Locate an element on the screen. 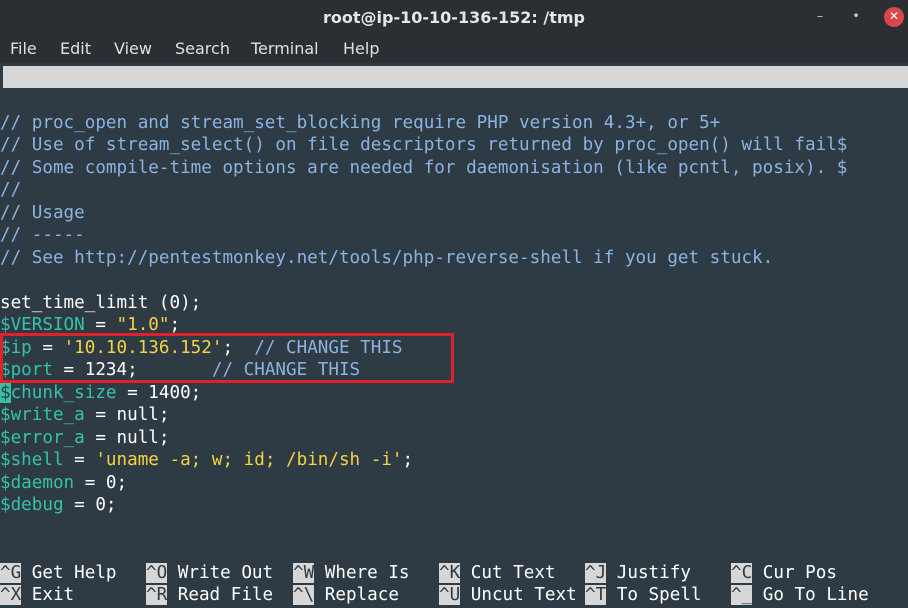 This screenshot has height=608, width=908. shortcut-where-is: ^W Where Is is located at coordinates (351, 573).